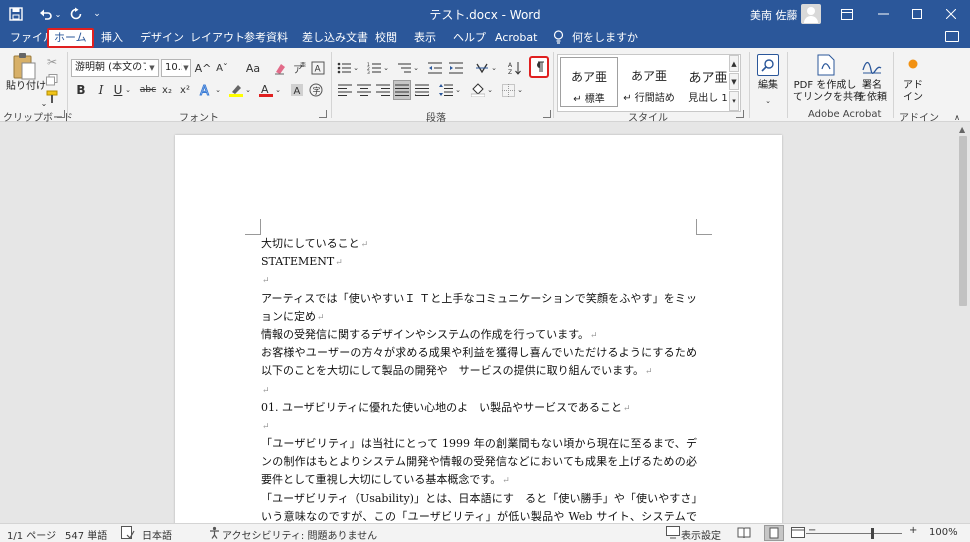 The image size is (970, 542). Describe the element at coordinates (774, 15) in the screenshot. I see `user-name: 美南 佐藤` at that location.